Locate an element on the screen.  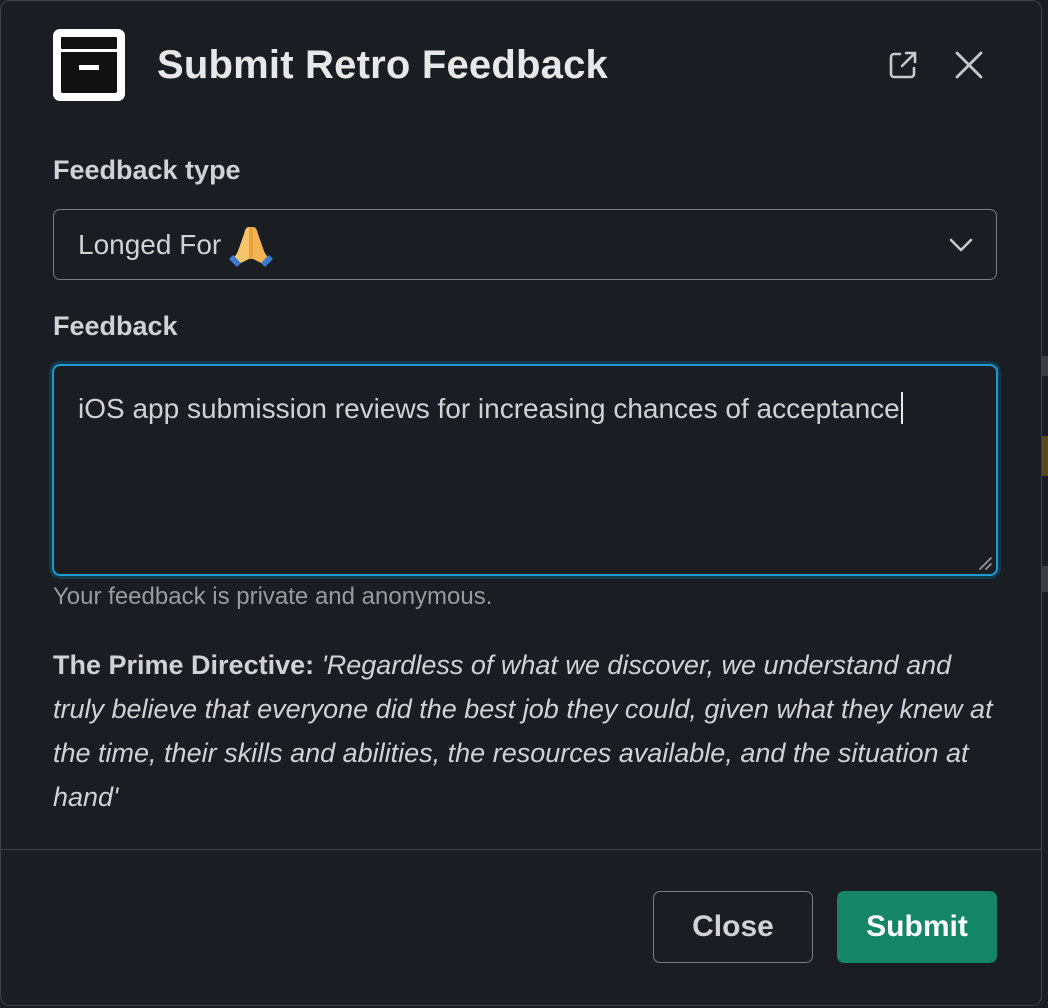
submit-button: Submit is located at coordinates (917, 927).